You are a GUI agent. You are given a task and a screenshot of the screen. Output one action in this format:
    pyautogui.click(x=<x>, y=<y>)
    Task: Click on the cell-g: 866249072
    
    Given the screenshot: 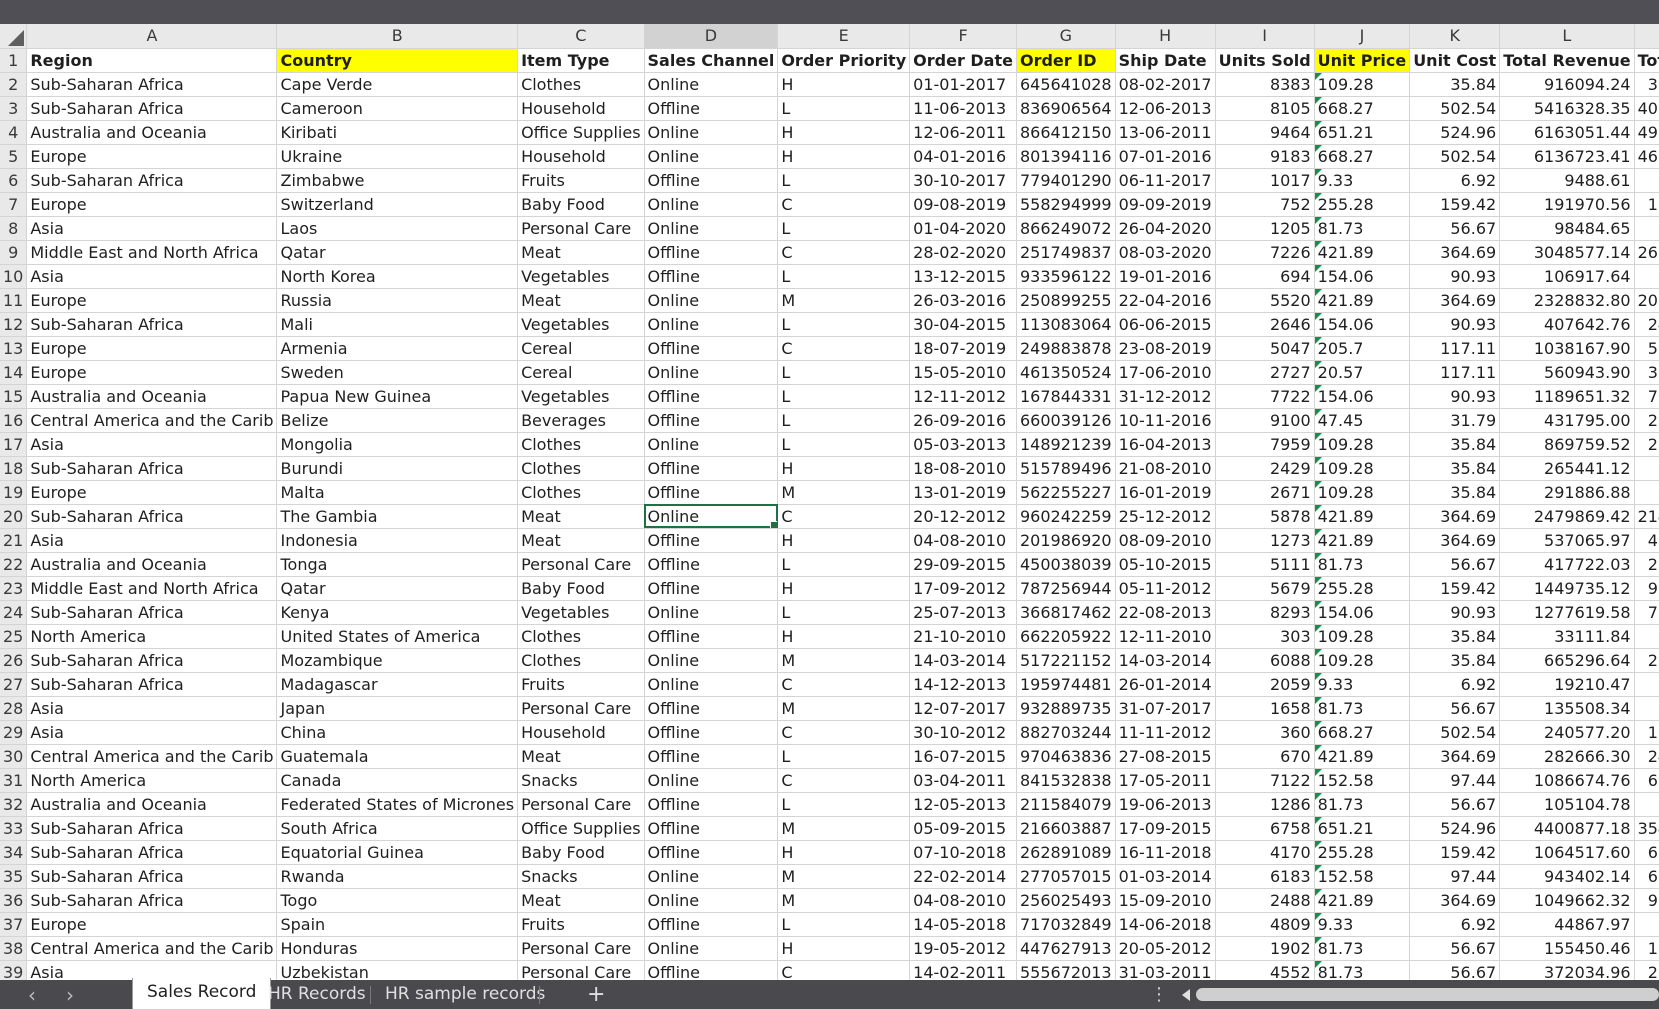 What is the action you would take?
    pyautogui.click(x=1066, y=228)
    